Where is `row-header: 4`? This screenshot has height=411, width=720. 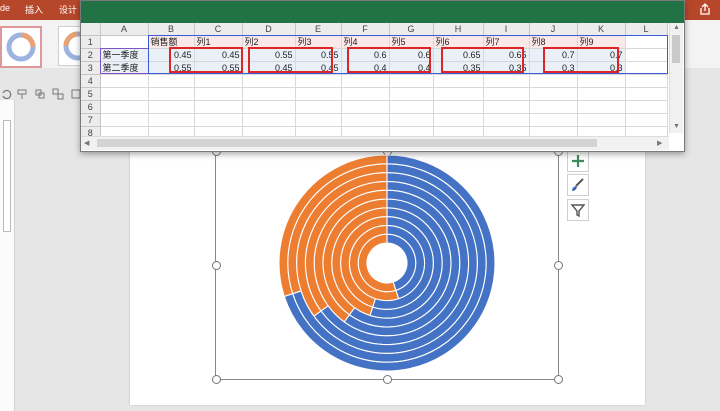
row-header: 4 is located at coordinates (91, 81).